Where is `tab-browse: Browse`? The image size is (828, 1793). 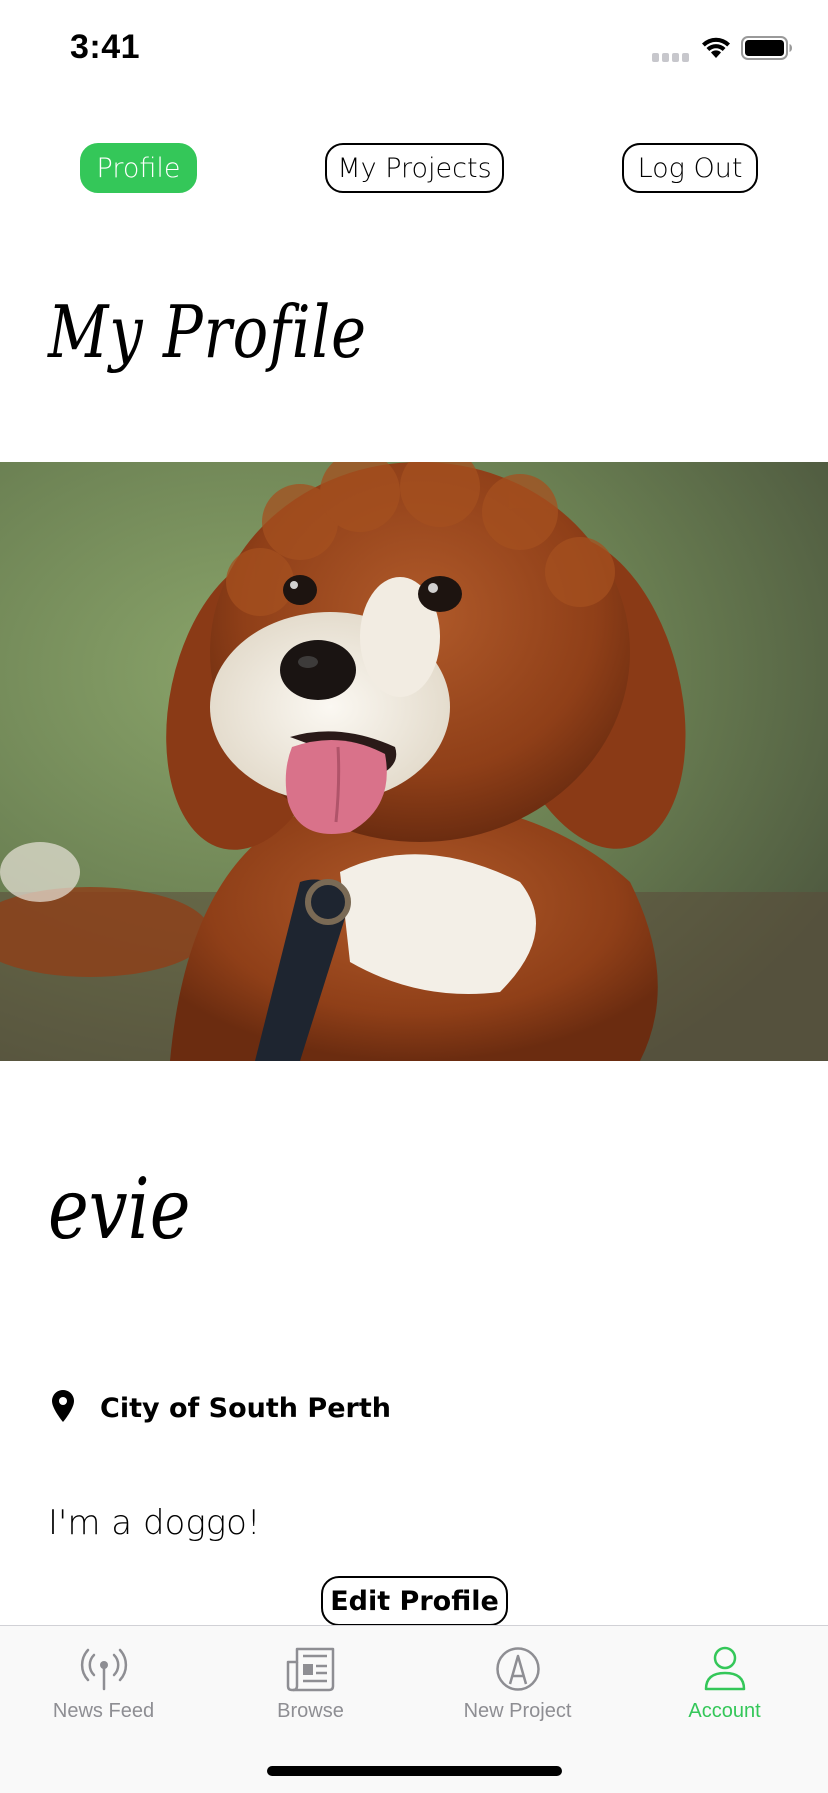
tab-browse: Browse is located at coordinates (310, 1681).